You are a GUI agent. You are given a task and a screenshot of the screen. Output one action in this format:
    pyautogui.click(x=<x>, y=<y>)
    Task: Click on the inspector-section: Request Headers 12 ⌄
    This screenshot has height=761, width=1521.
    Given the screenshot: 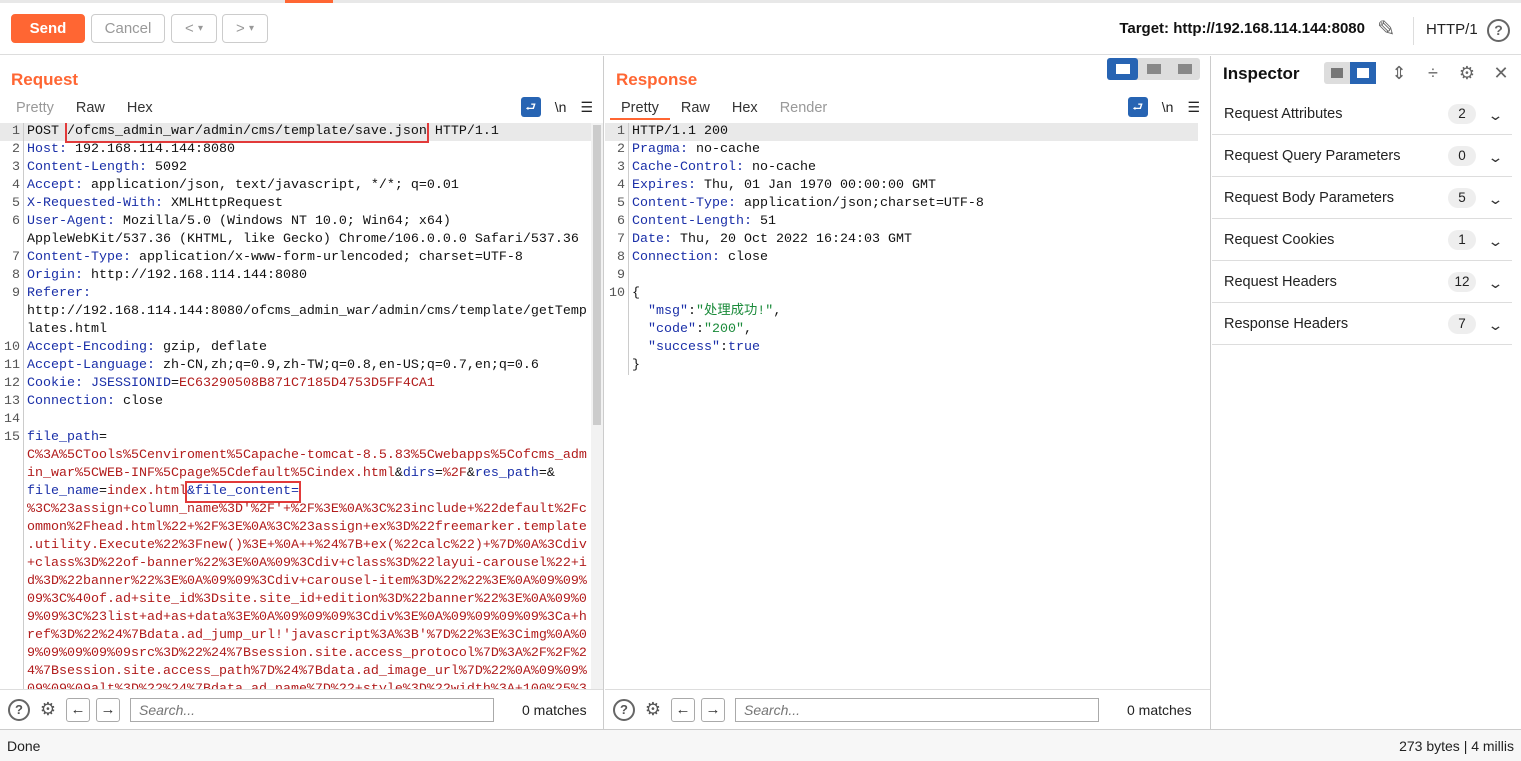 What is the action you would take?
    pyautogui.click(x=1362, y=282)
    